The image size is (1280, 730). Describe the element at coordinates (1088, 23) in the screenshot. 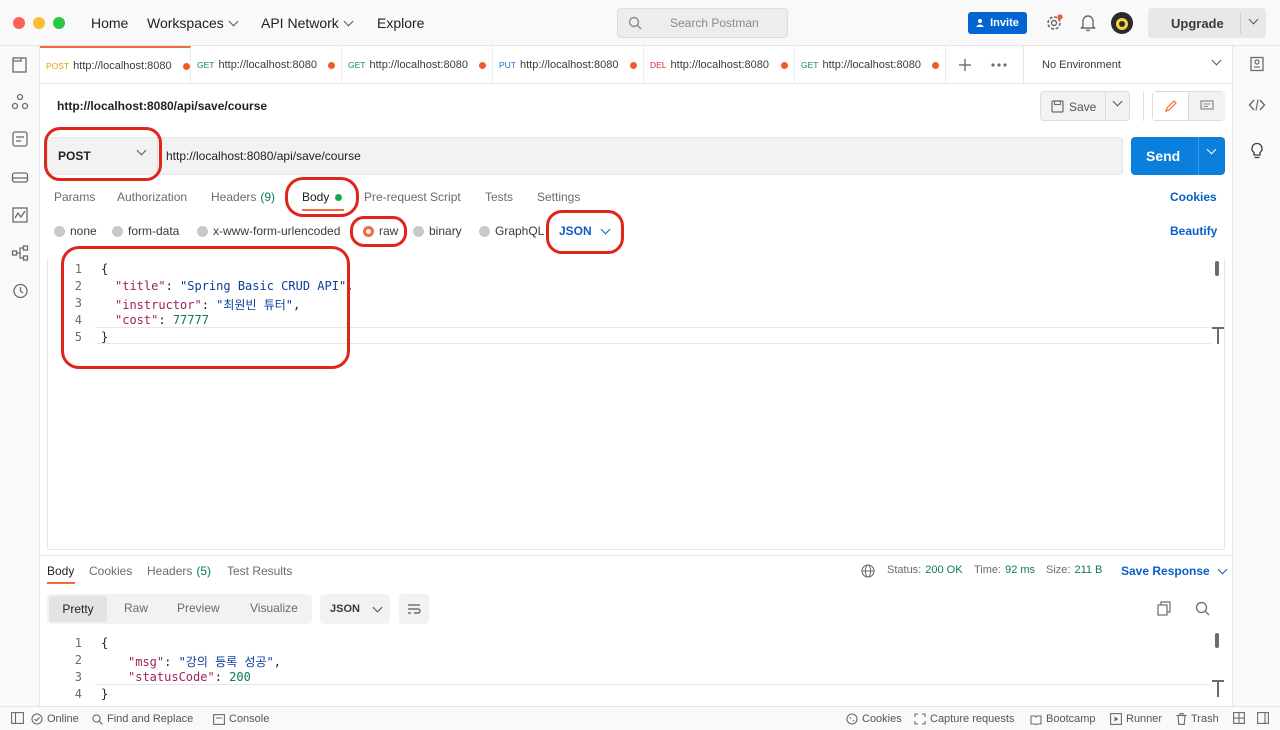

I see `notification-bell-icon` at that location.